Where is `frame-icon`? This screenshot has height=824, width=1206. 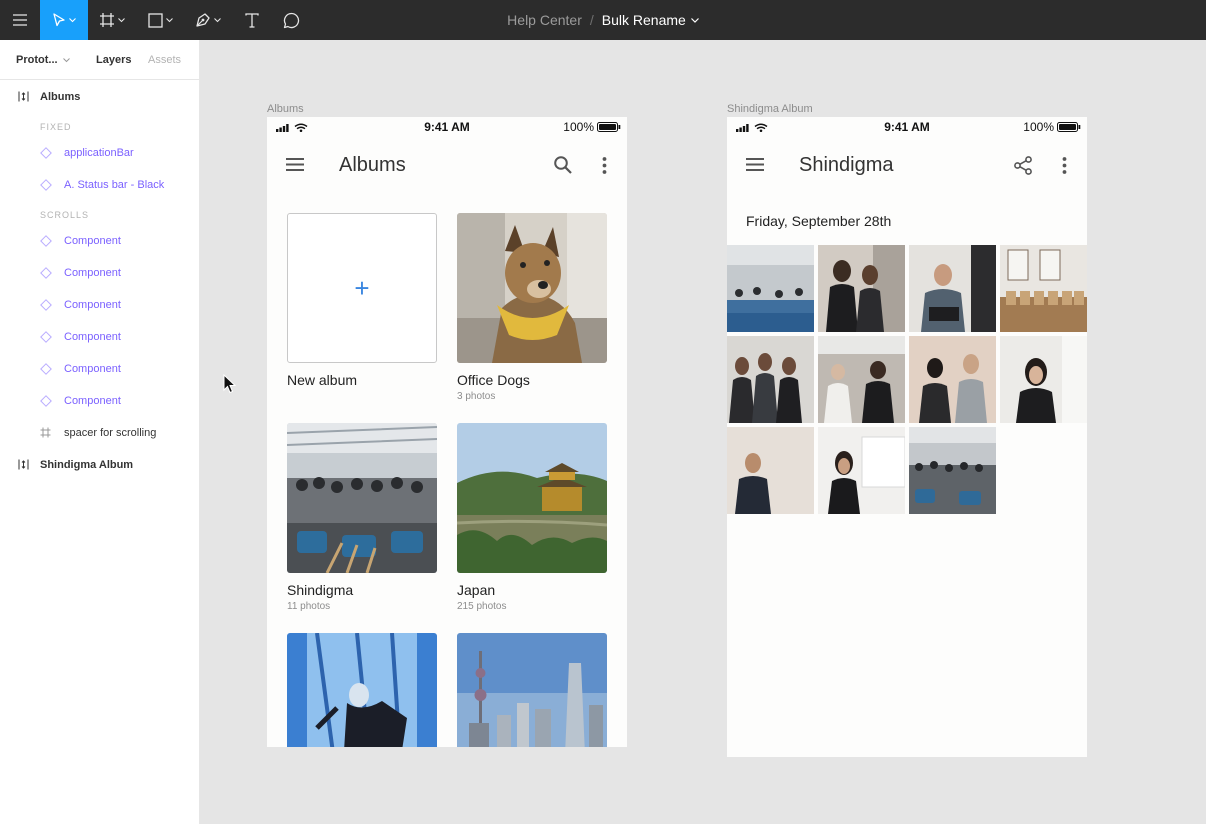 frame-icon is located at coordinates (45, 432).